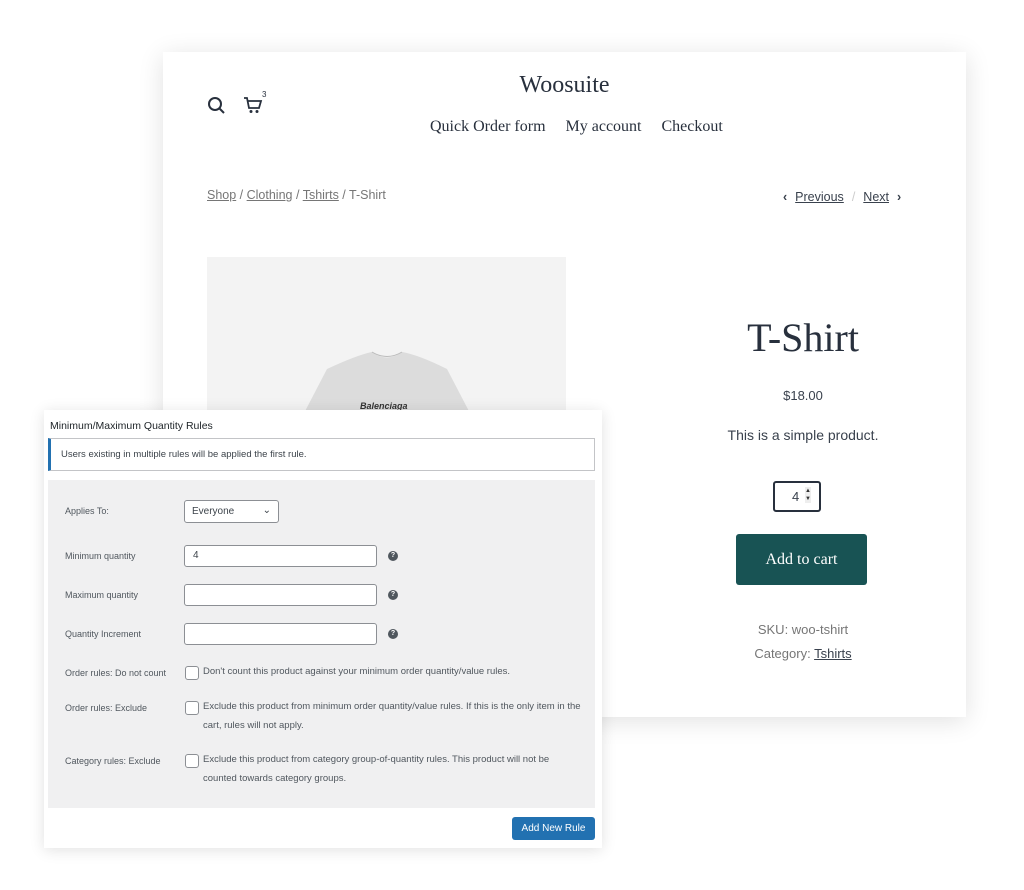 This screenshot has width=1024, height=890. Describe the element at coordinates (387, 384) in the screenshot. I see `tshirt-image` at that location.